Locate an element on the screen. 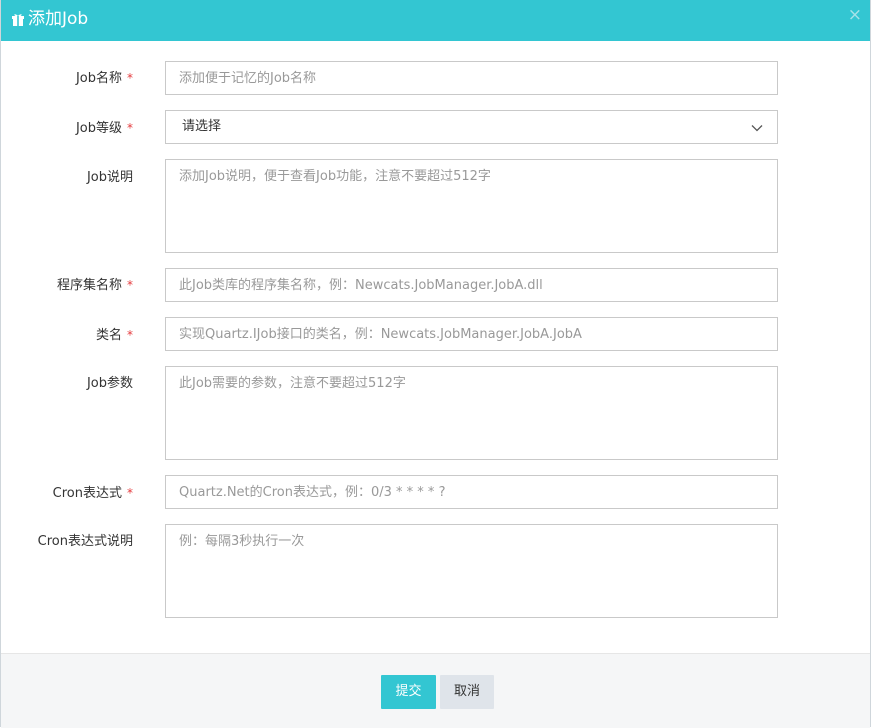  job-desc-textarea is located at coordinates (471, 206).